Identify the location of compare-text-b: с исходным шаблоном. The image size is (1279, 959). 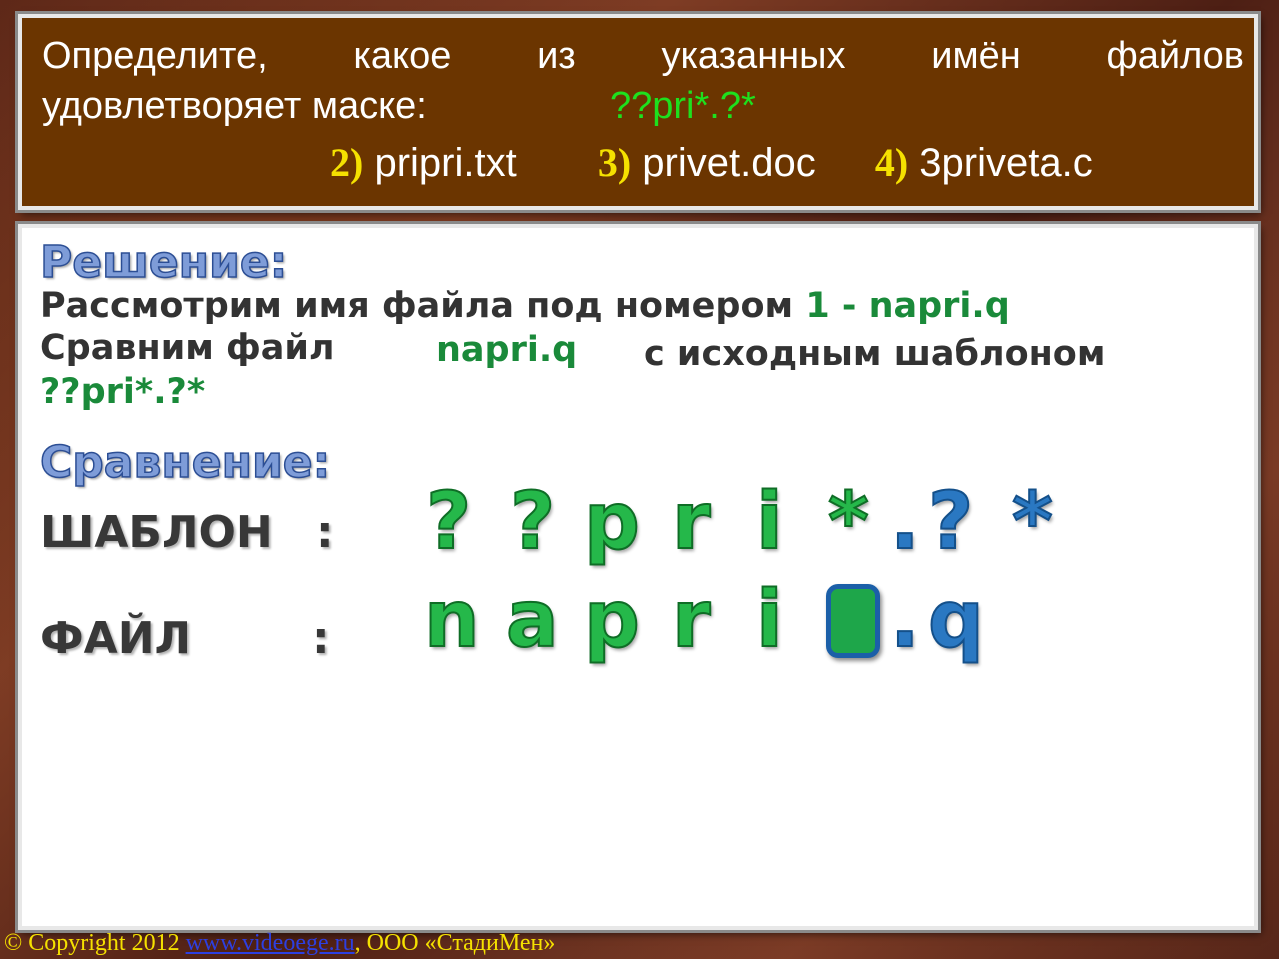
(875, 354).